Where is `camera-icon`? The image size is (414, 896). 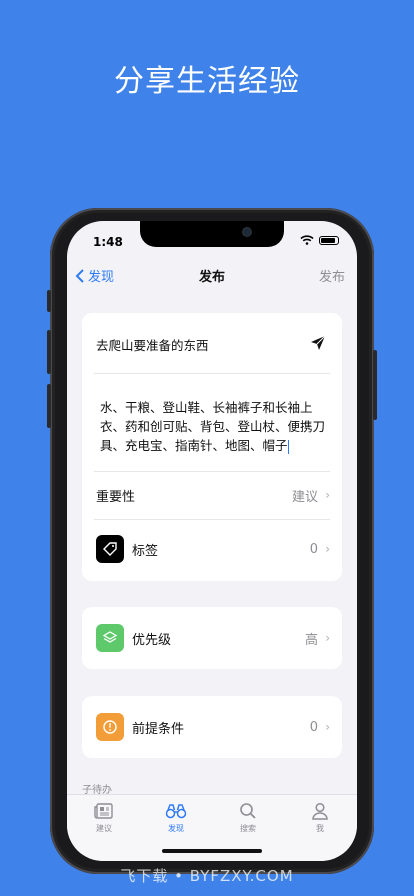 camera-icon is located at coordinates (247, 232).